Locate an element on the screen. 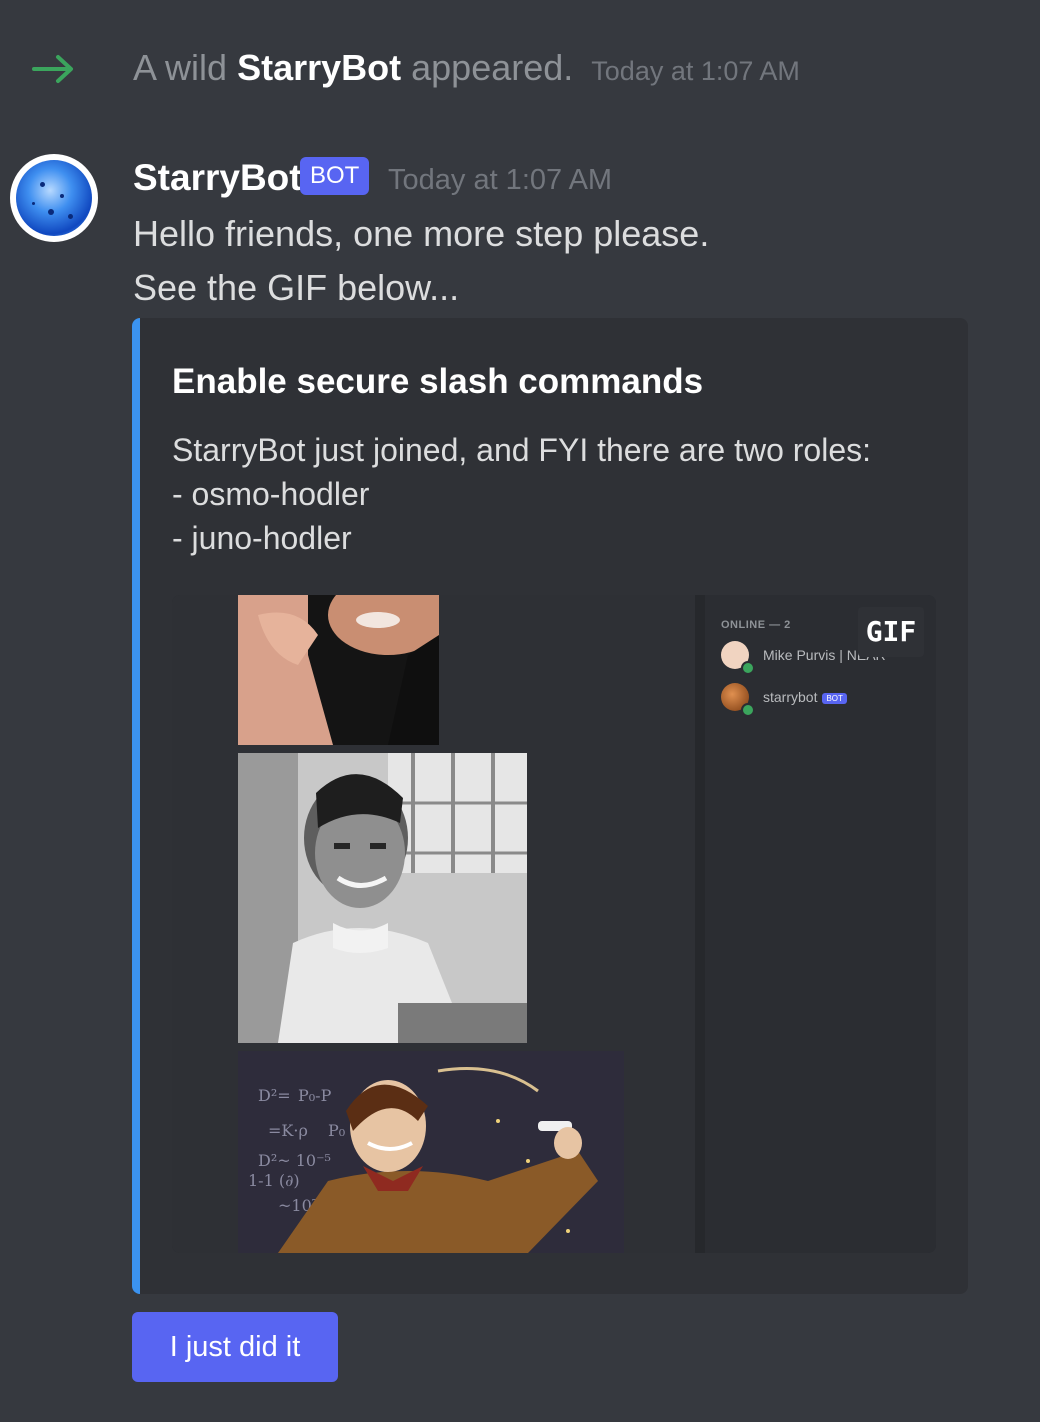 The image size is (1040, 1422). member-name: starrybot BOT is located at coordinates (805, 697).